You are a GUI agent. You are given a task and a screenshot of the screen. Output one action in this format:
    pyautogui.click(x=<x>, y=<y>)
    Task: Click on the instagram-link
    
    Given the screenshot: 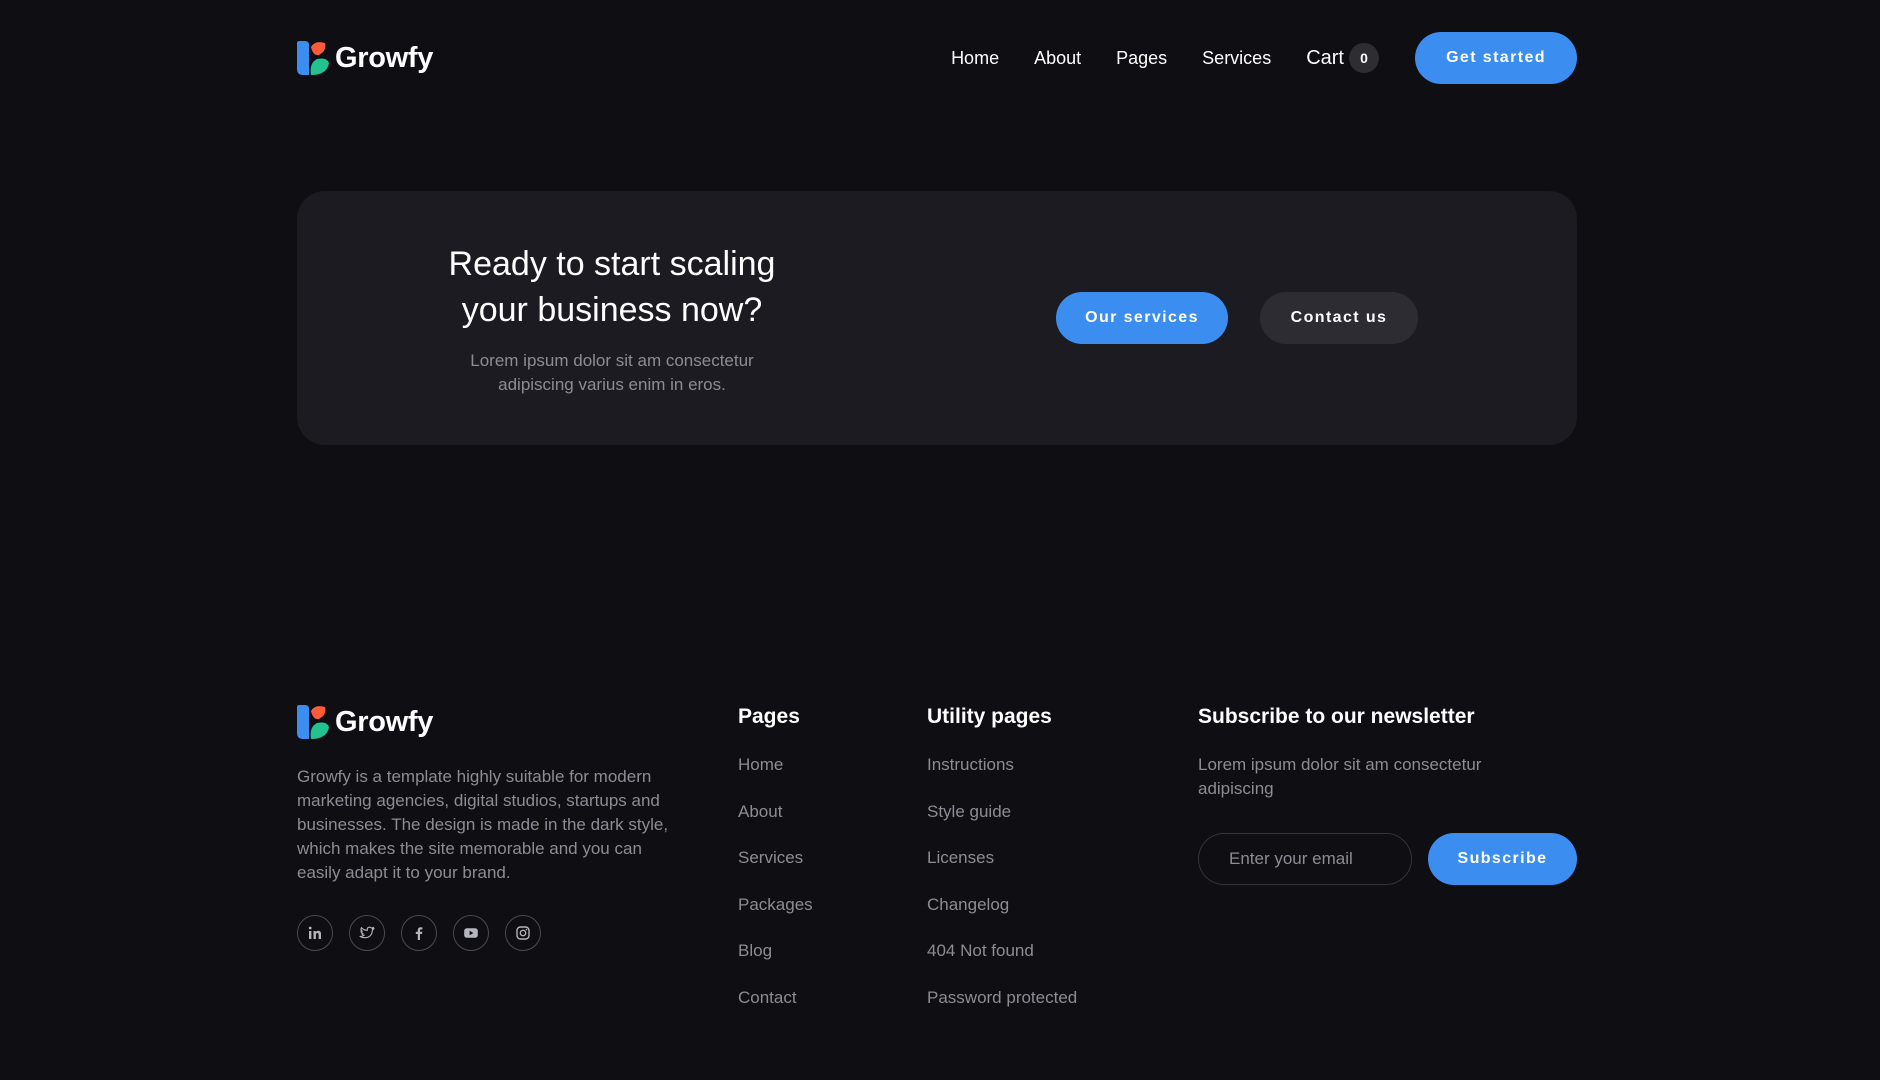 What is the action you would take?
    pyautogui.click(x=523, y=933)
    